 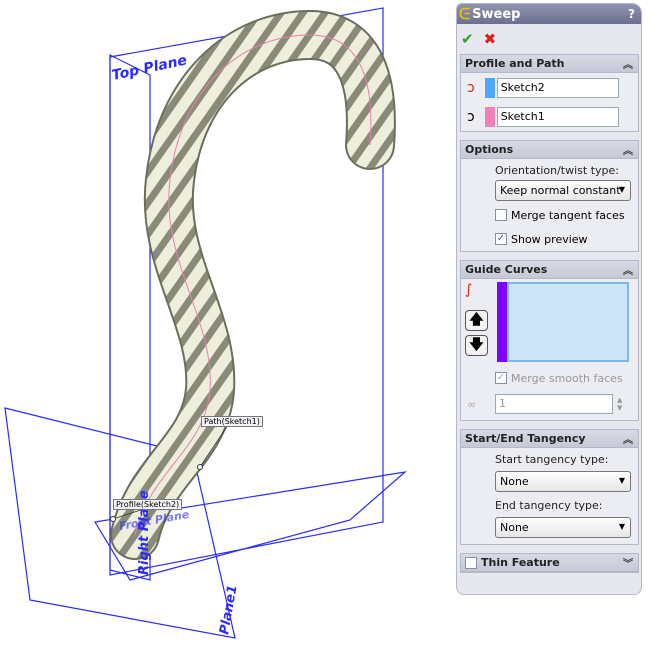 I want to click on profile-callout: Profile(Sketch2), so click(x=148, y=504).